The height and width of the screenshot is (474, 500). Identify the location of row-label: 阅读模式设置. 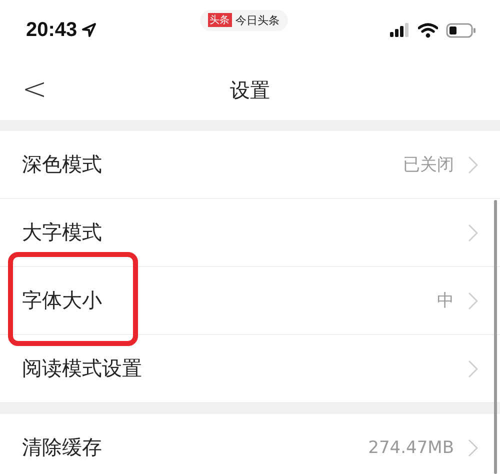
(82, 368).